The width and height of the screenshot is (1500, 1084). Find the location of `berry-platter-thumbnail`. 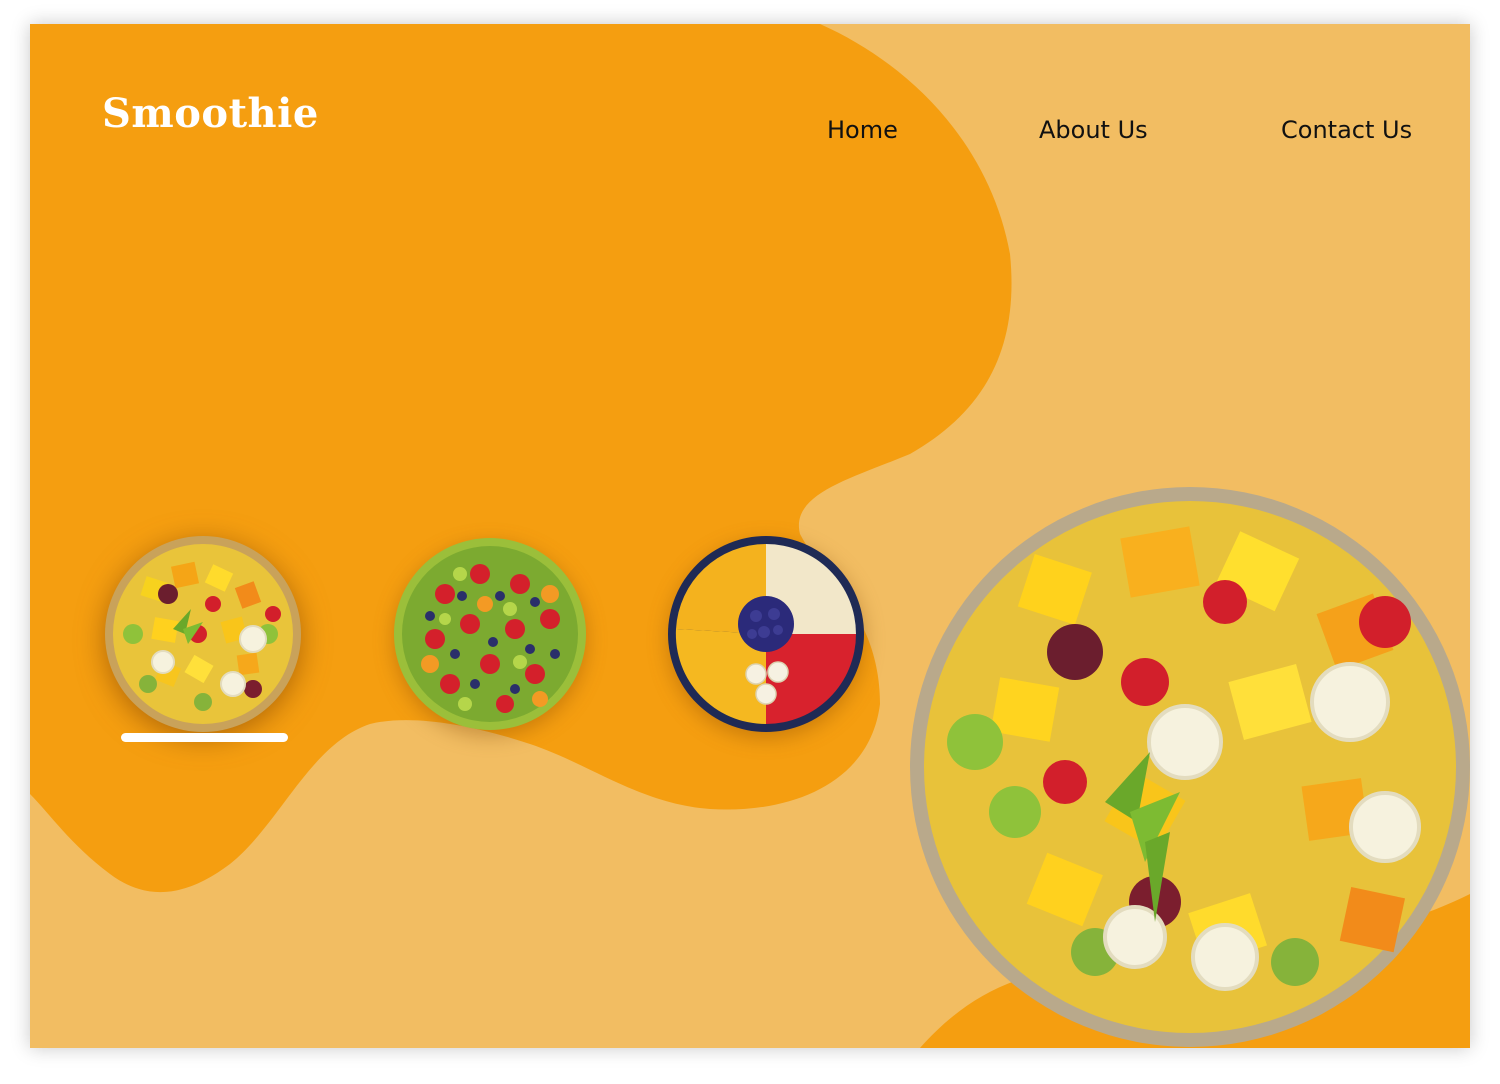

berry-platter-thumbnail is located at coordinates (490, 634).